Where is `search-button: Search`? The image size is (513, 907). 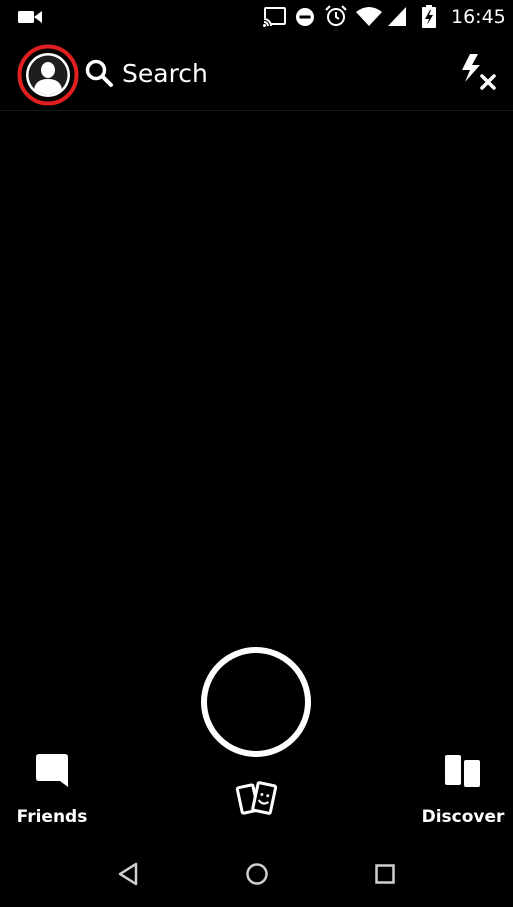
search-button: Search is located at coordinates (154, 74).